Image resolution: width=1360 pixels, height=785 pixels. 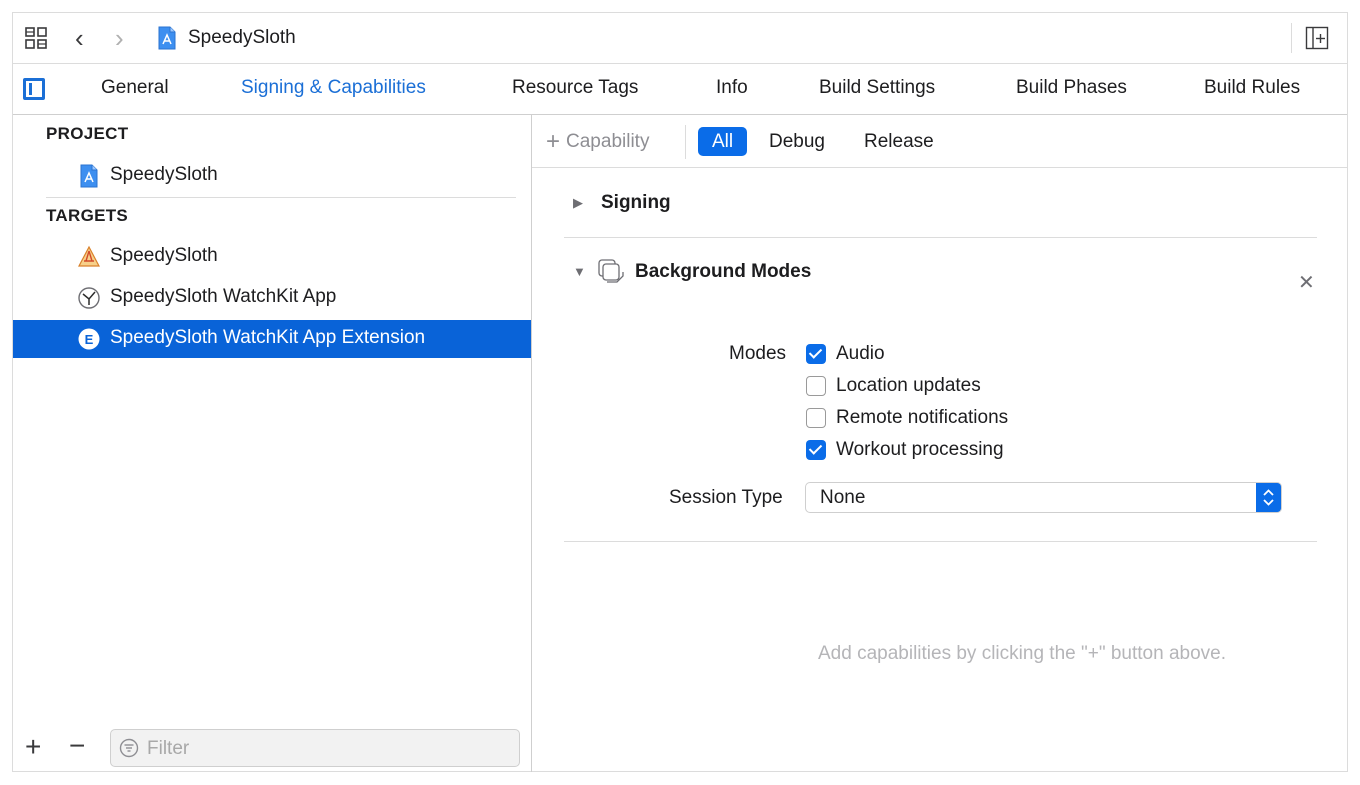 I want to click on breadcrumb-title: SpeedySloth, so click(x=242, y=38).